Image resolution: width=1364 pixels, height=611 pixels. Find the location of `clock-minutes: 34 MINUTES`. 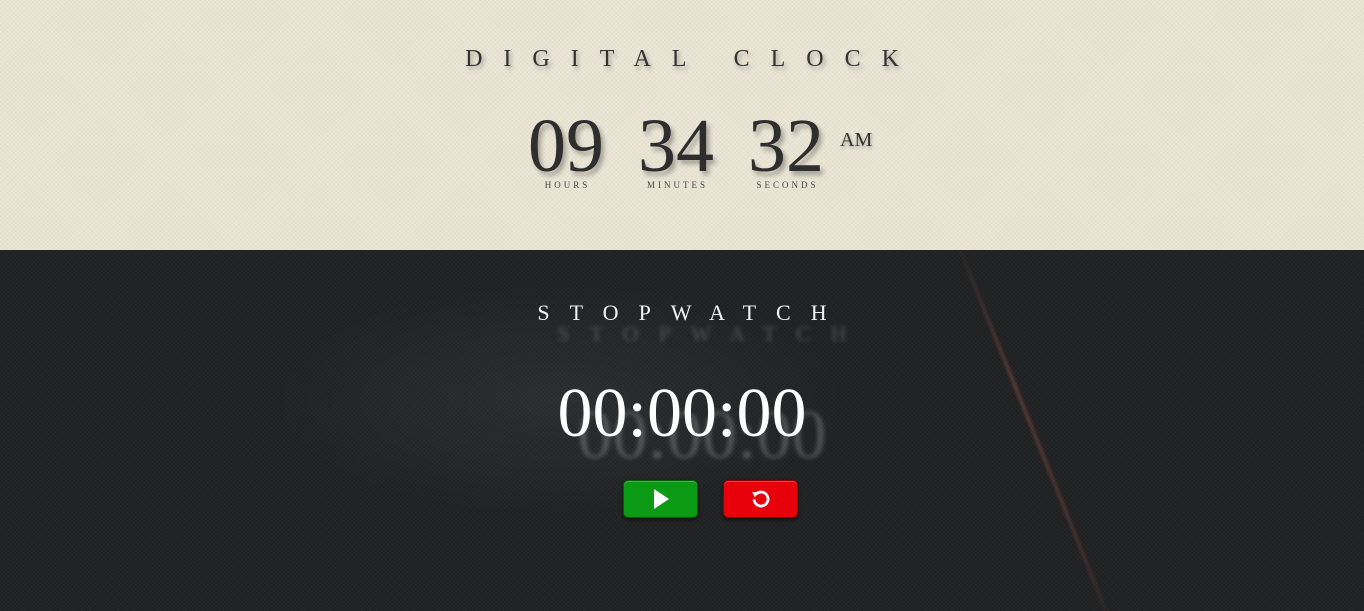

clock-minutes: 34 MINUTES is located at coordinates (676, 147).